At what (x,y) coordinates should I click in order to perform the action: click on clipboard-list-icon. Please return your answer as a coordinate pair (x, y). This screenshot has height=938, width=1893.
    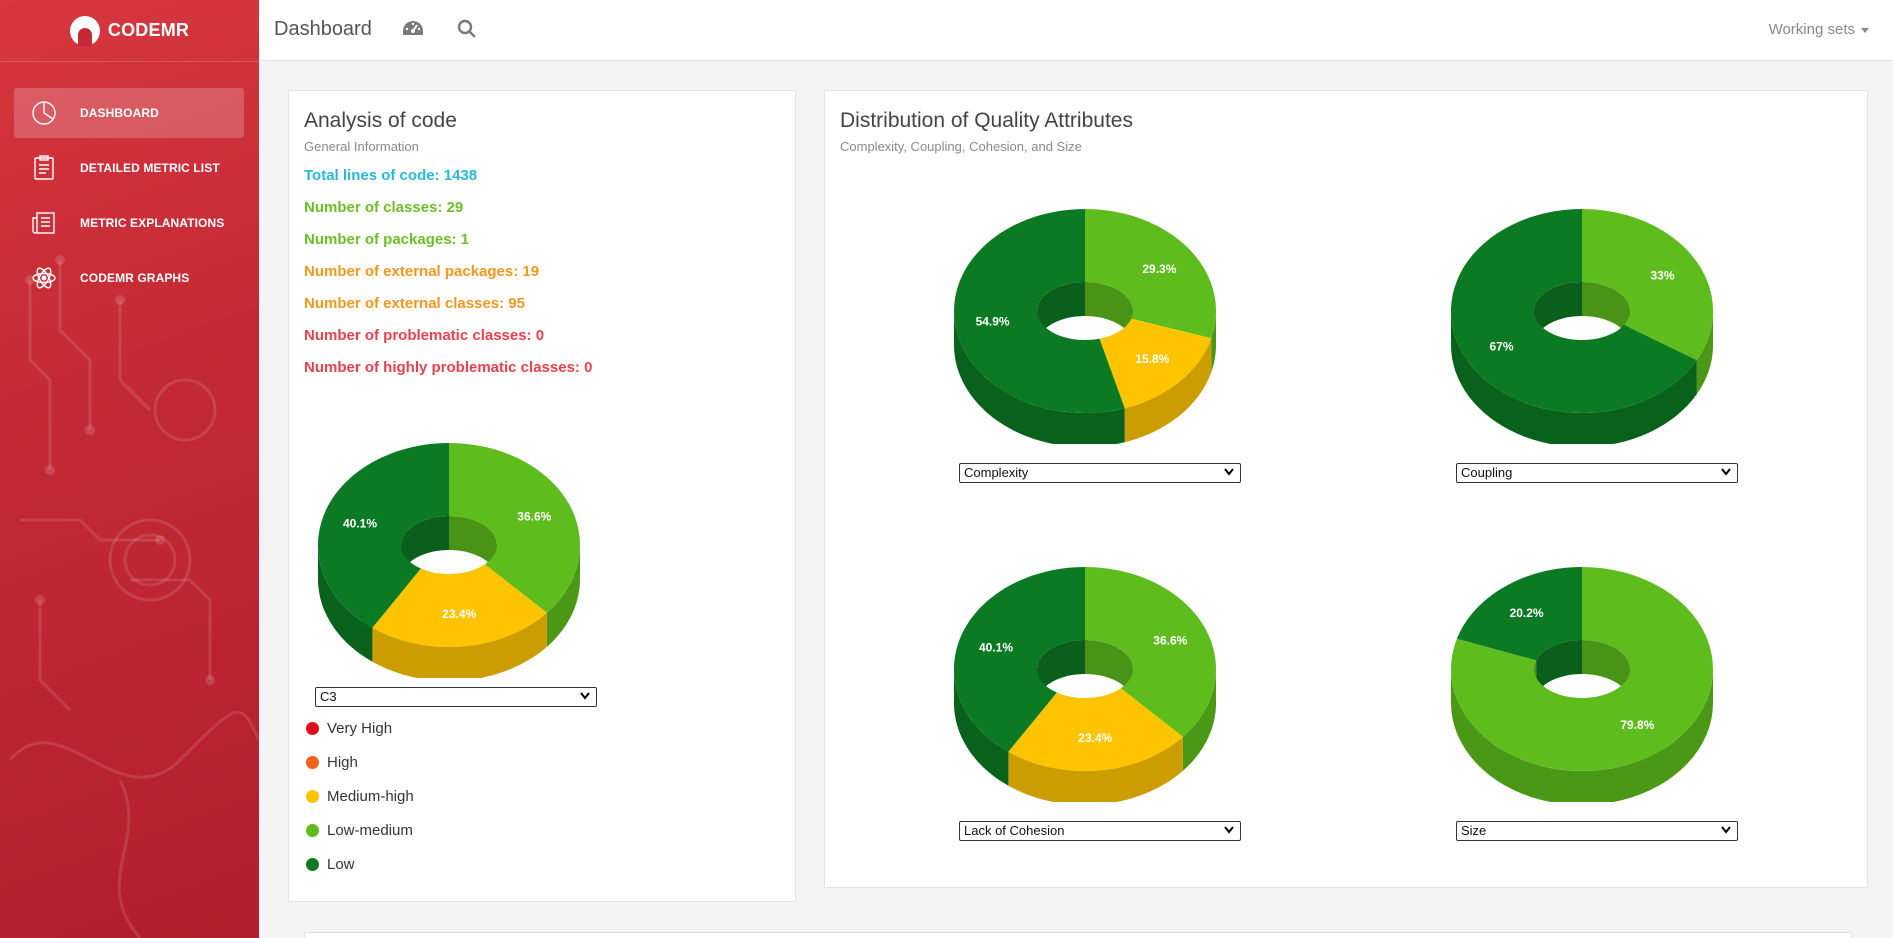
    Looking at the image, I should click on (44, 168).